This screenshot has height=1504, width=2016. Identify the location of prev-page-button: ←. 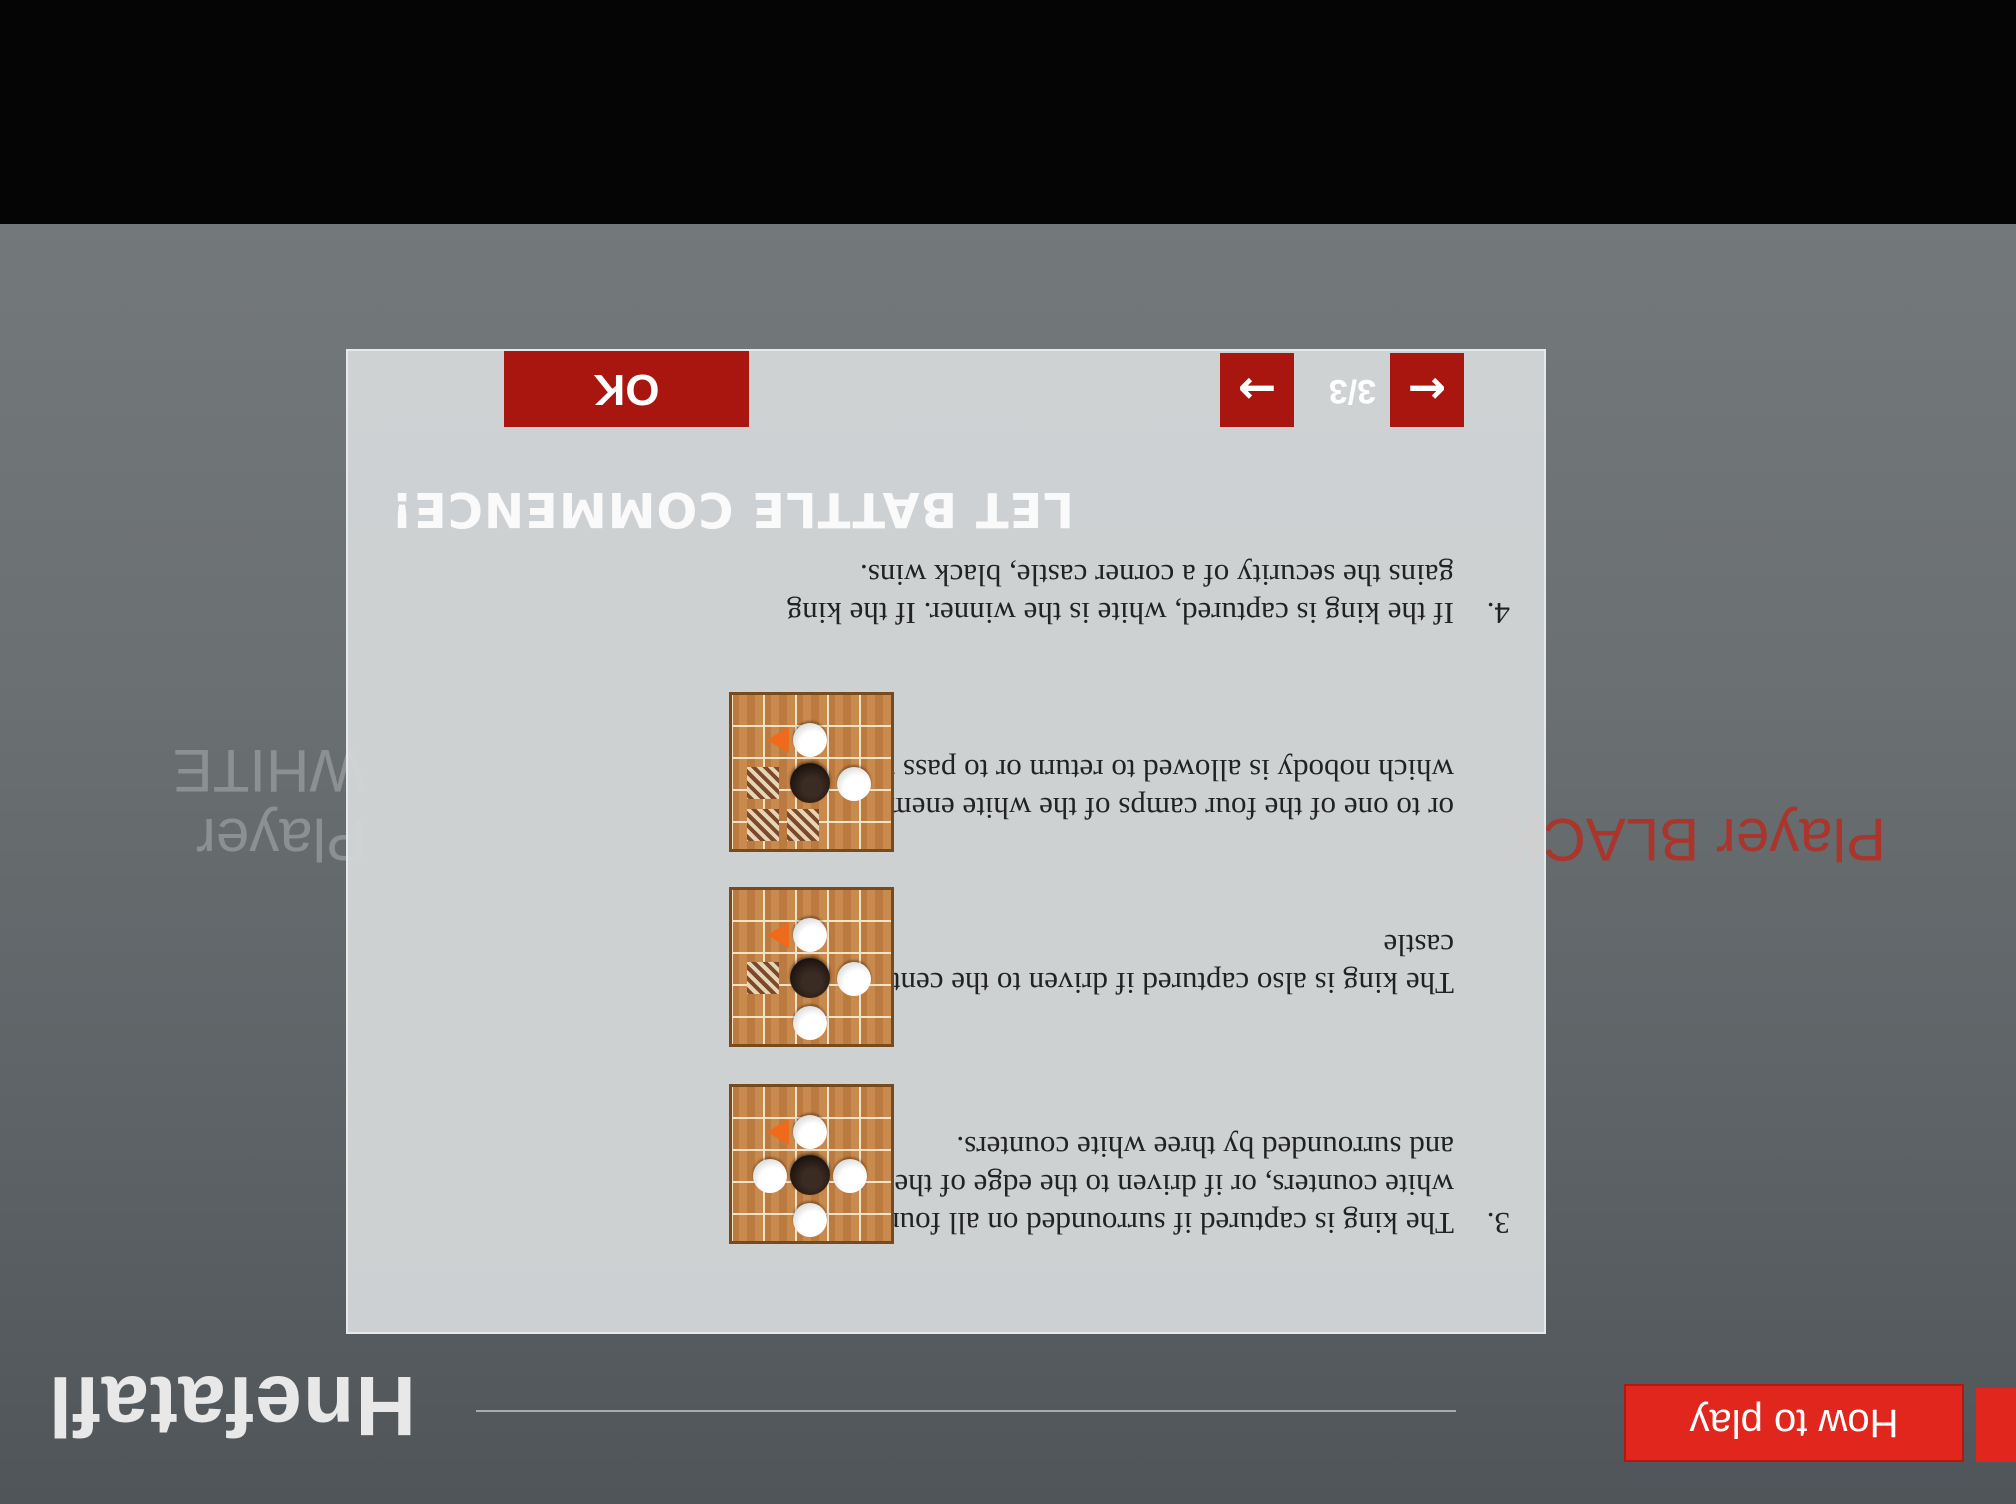
(1427, 390).